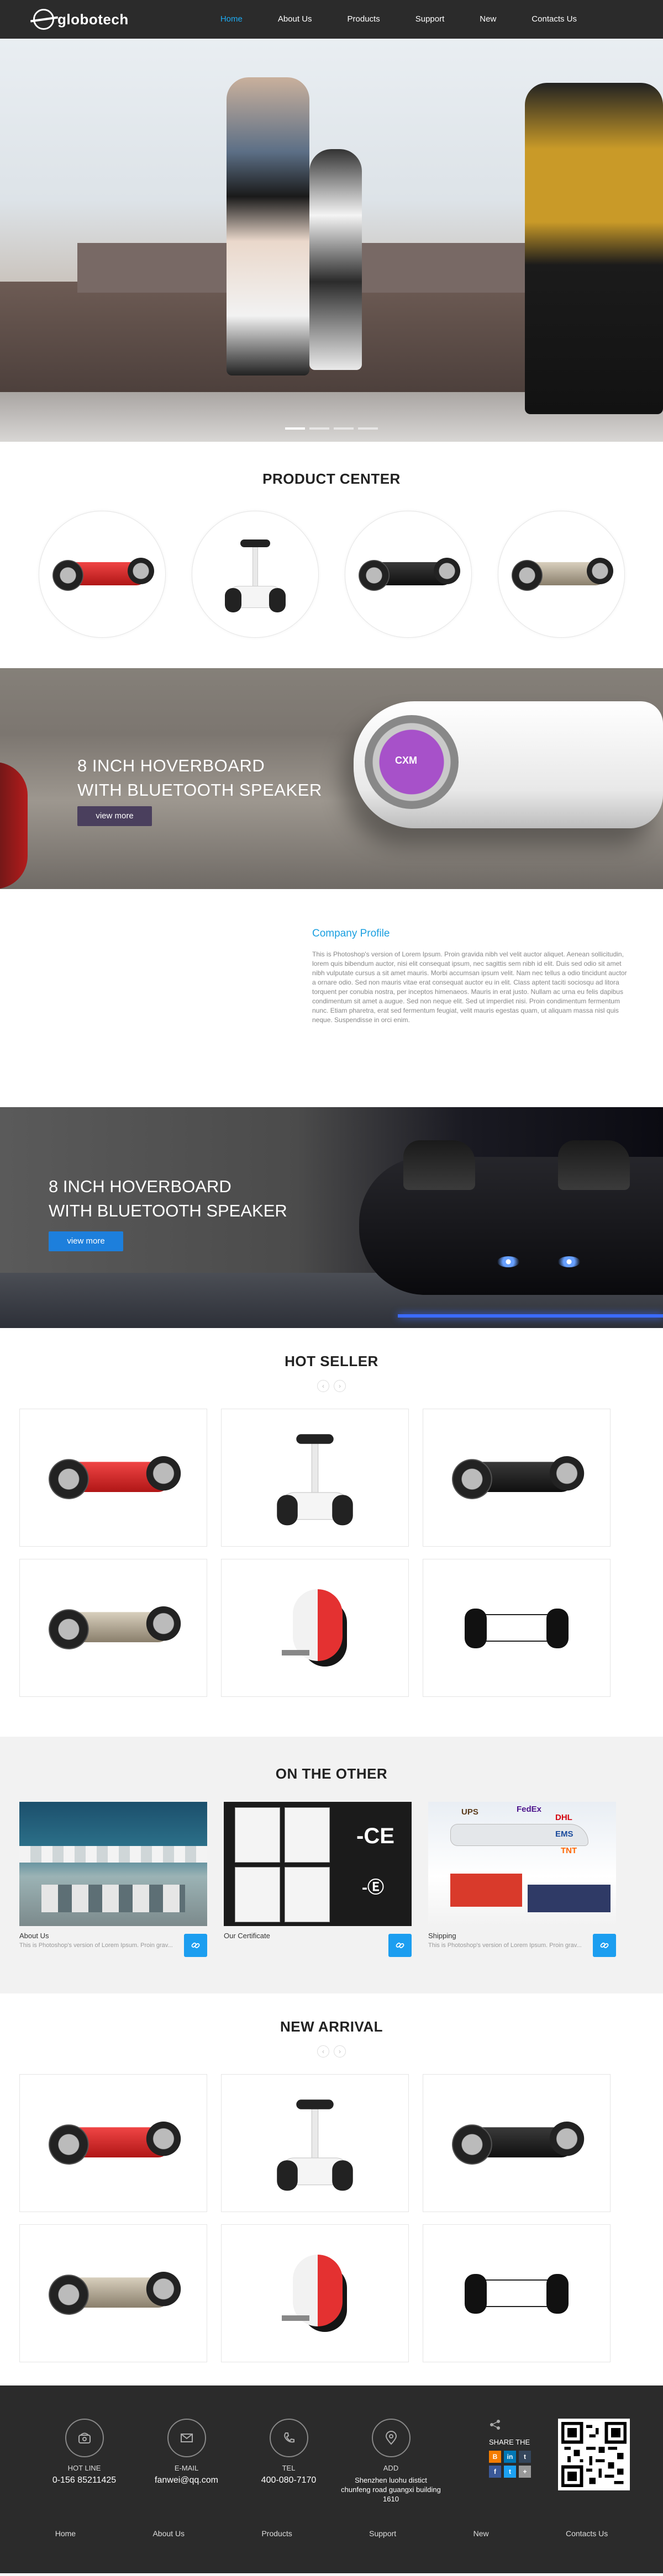 The image size is (663, 2576). I want to click on site-logo: globotech, so click(81, 19).